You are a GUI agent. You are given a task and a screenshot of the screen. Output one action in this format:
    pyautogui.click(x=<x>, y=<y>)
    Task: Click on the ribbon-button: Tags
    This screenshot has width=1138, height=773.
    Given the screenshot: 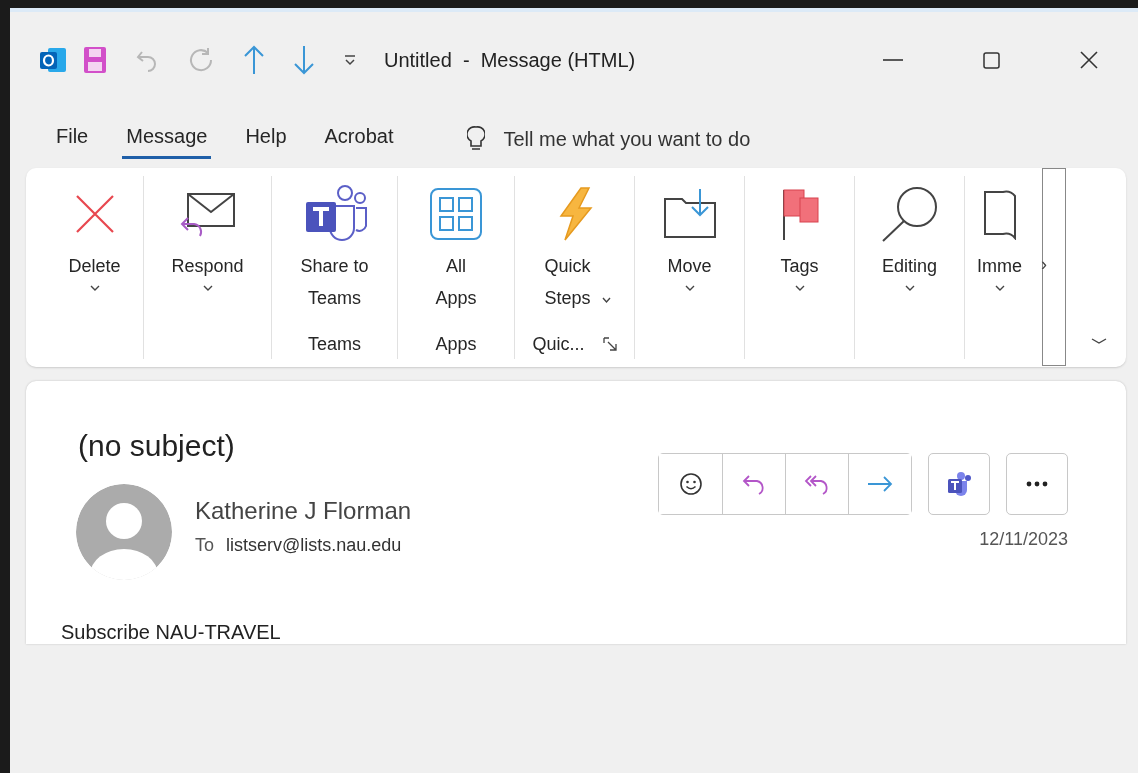 What is the action you would take?
    pyautogui.click(x=799, y=257)
    